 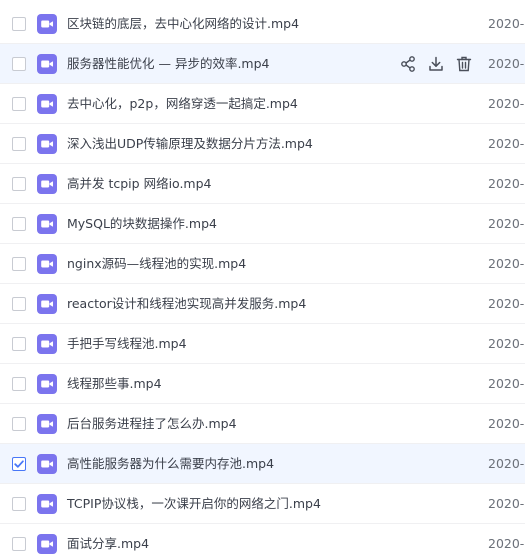 I want to click on file-name: 区块链的底层，去中心化网络的设计.mp4, so click(x=183, y=24).